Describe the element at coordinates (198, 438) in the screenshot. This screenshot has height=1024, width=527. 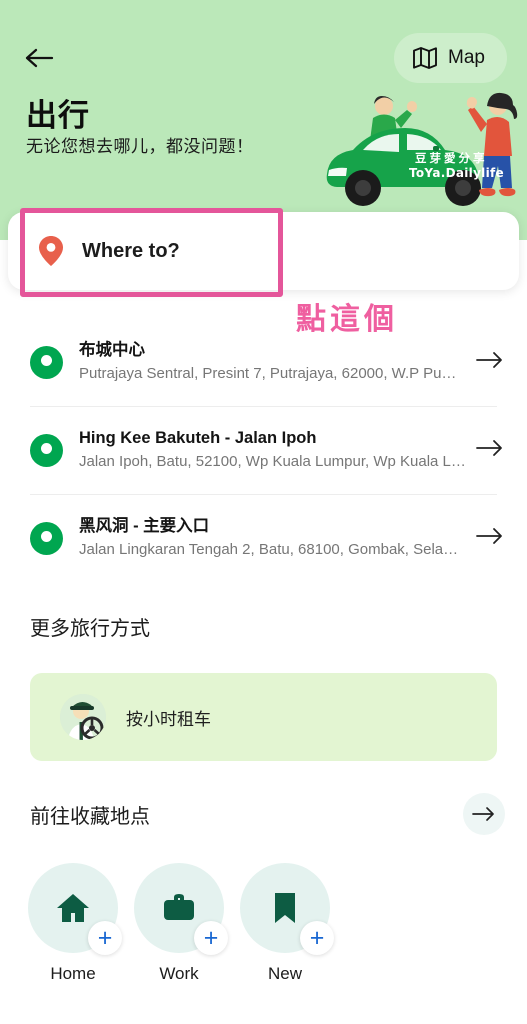
I see `suggestion-title: Hing Kee Bakuteh - Jalan Ipoh` at that location.